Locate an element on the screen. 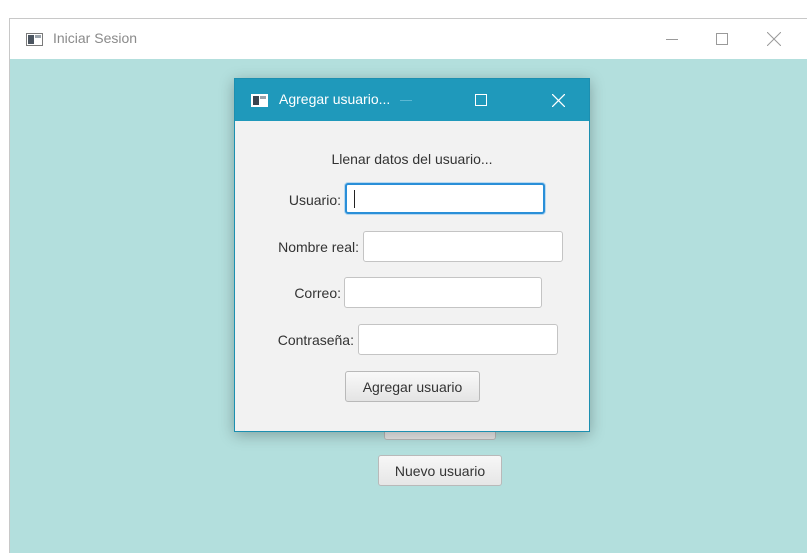 The image size is (807, 553). main-titlebar: Iniciar Sesion is located at coordinates (408, 39).